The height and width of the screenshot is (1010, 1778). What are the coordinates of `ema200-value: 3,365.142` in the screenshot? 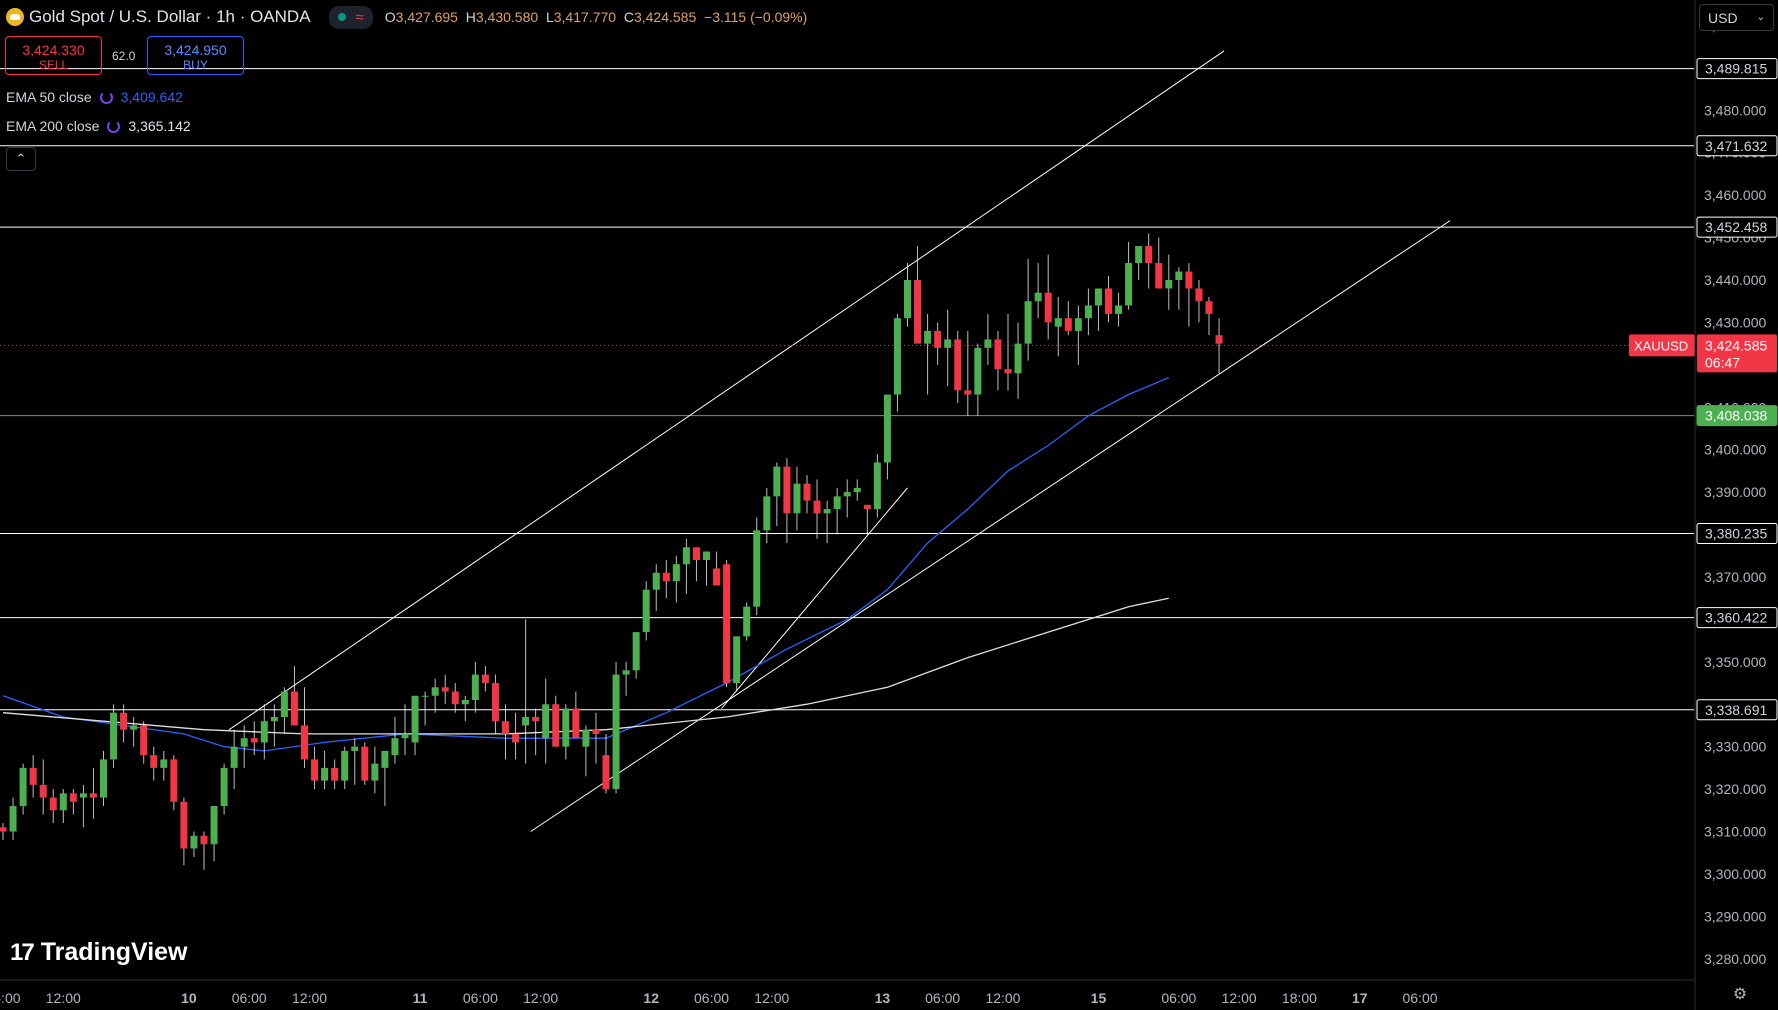 It's located at (159, 126).